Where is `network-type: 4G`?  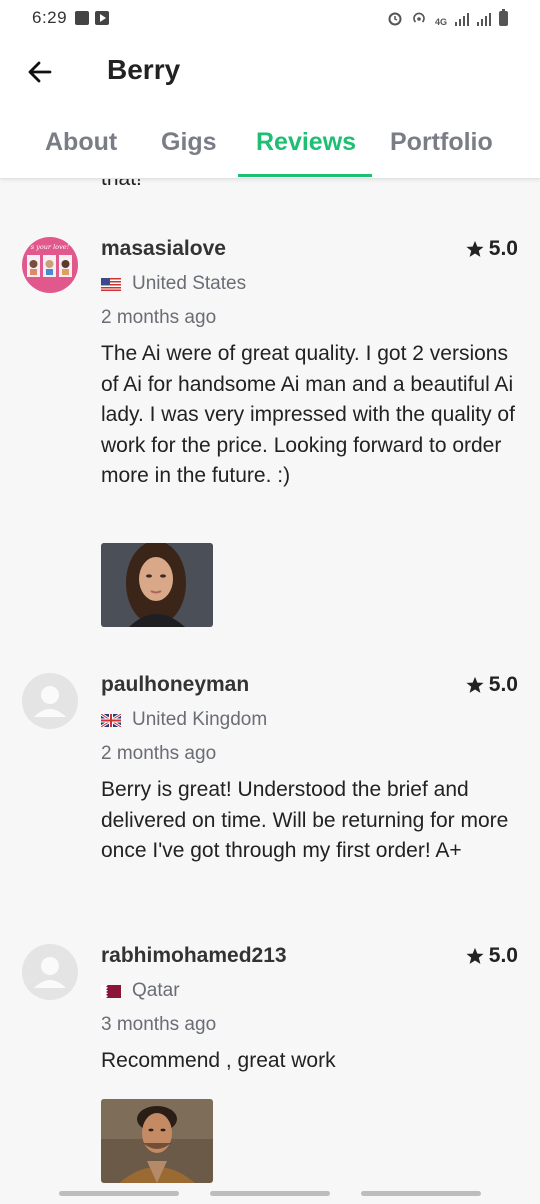
network-type: 4G is located at coordinates (440, 22).